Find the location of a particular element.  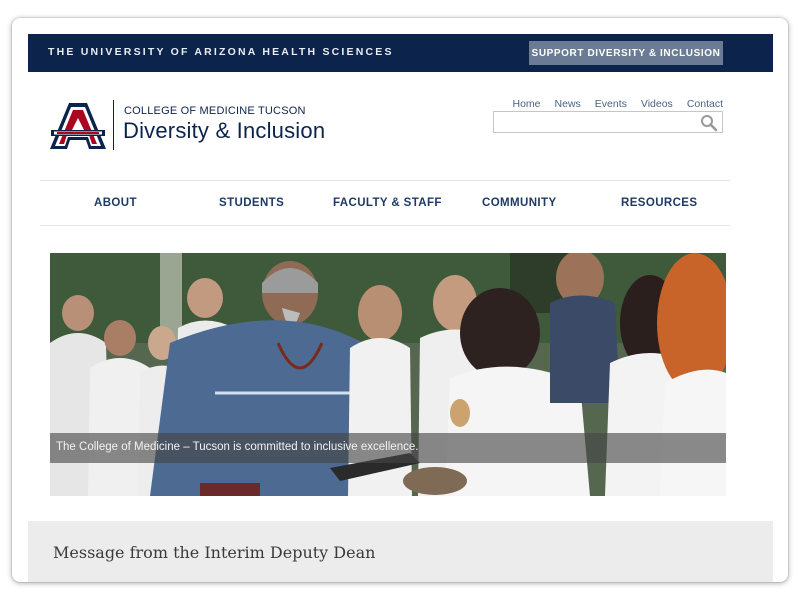

utility-link-events: Events is located at coordinates (611, 104).